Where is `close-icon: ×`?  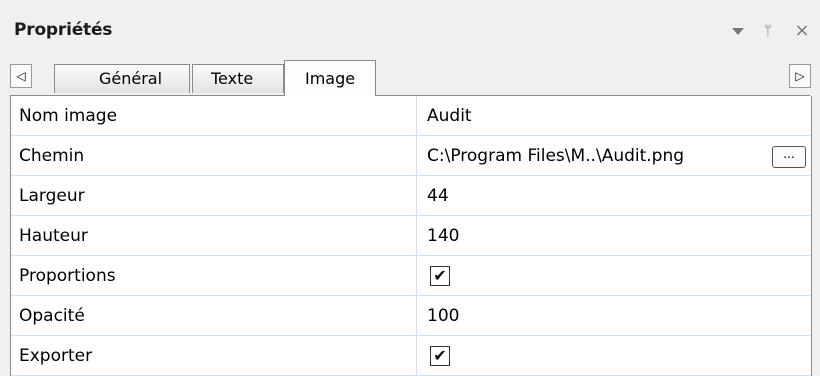 close-icon: × is located at coordinates (802, 31).